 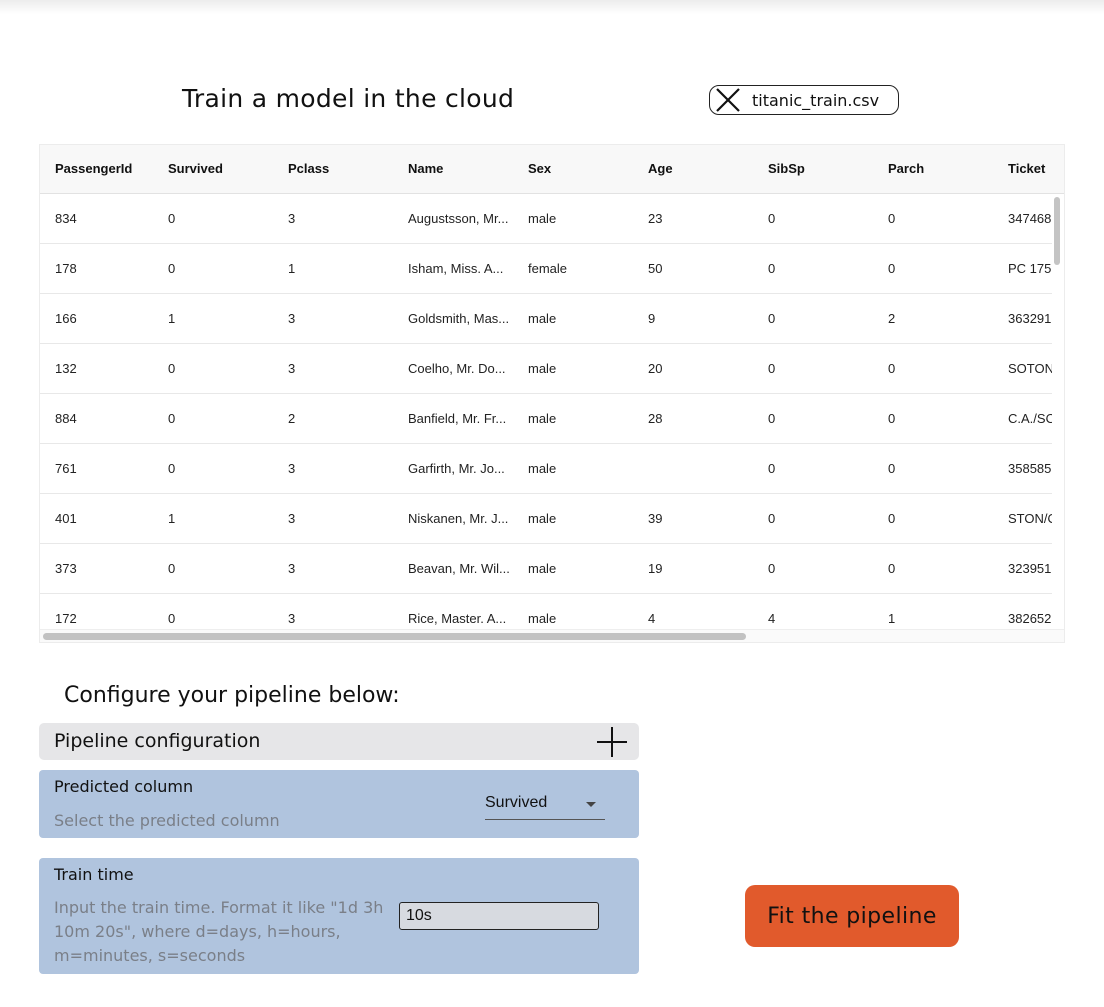 I want to click on table-cell: 347468, so click(x=1030, y=218).